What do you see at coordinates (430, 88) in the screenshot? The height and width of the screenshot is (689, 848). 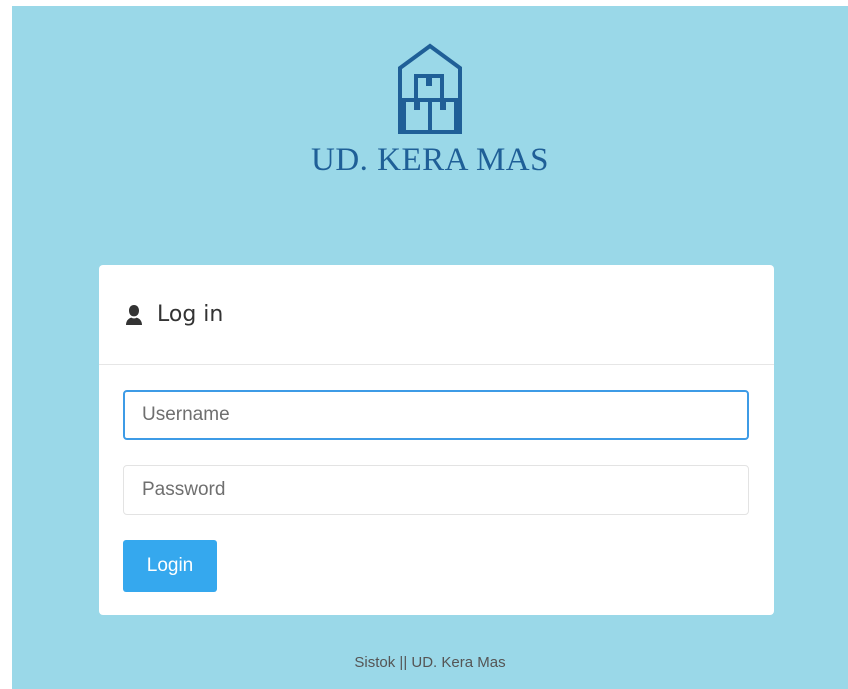 I see `warehouse-boxes-icon` at bounding box center [430, 88].